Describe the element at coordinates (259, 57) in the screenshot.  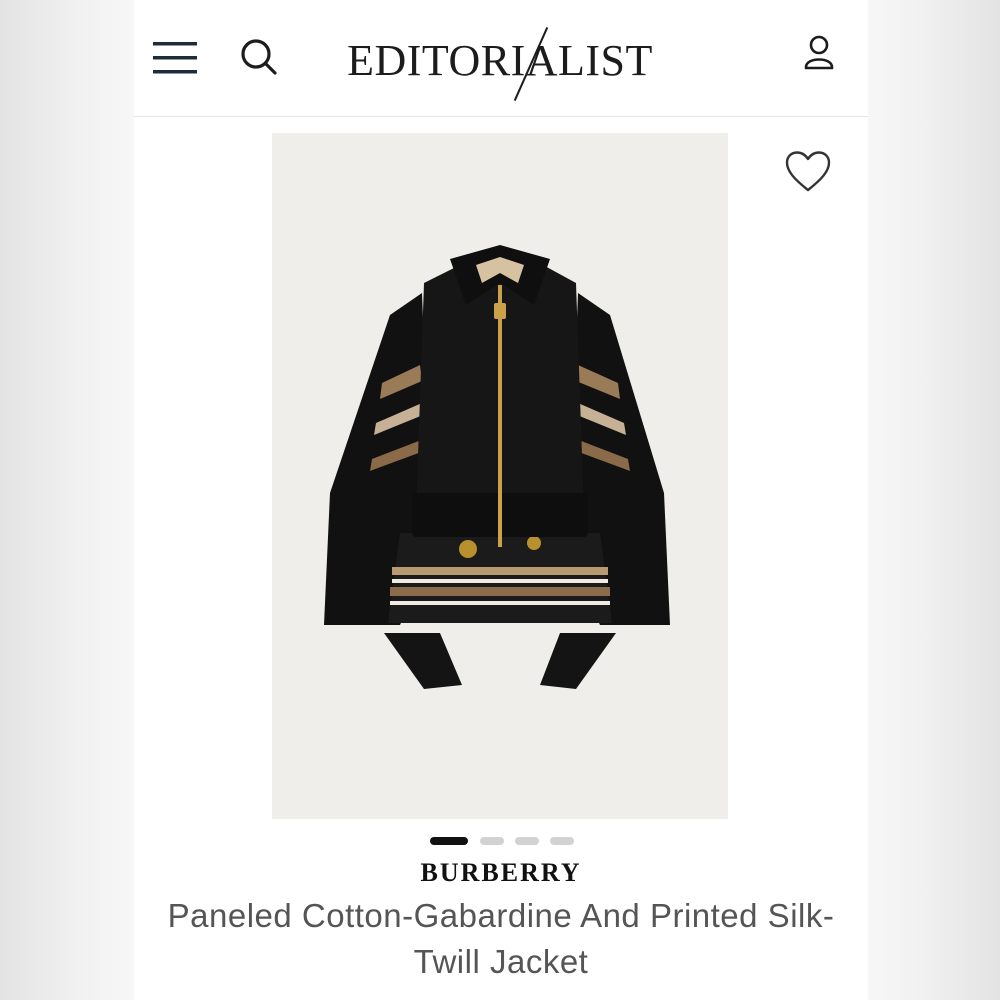
I see `search-icon` at that location.